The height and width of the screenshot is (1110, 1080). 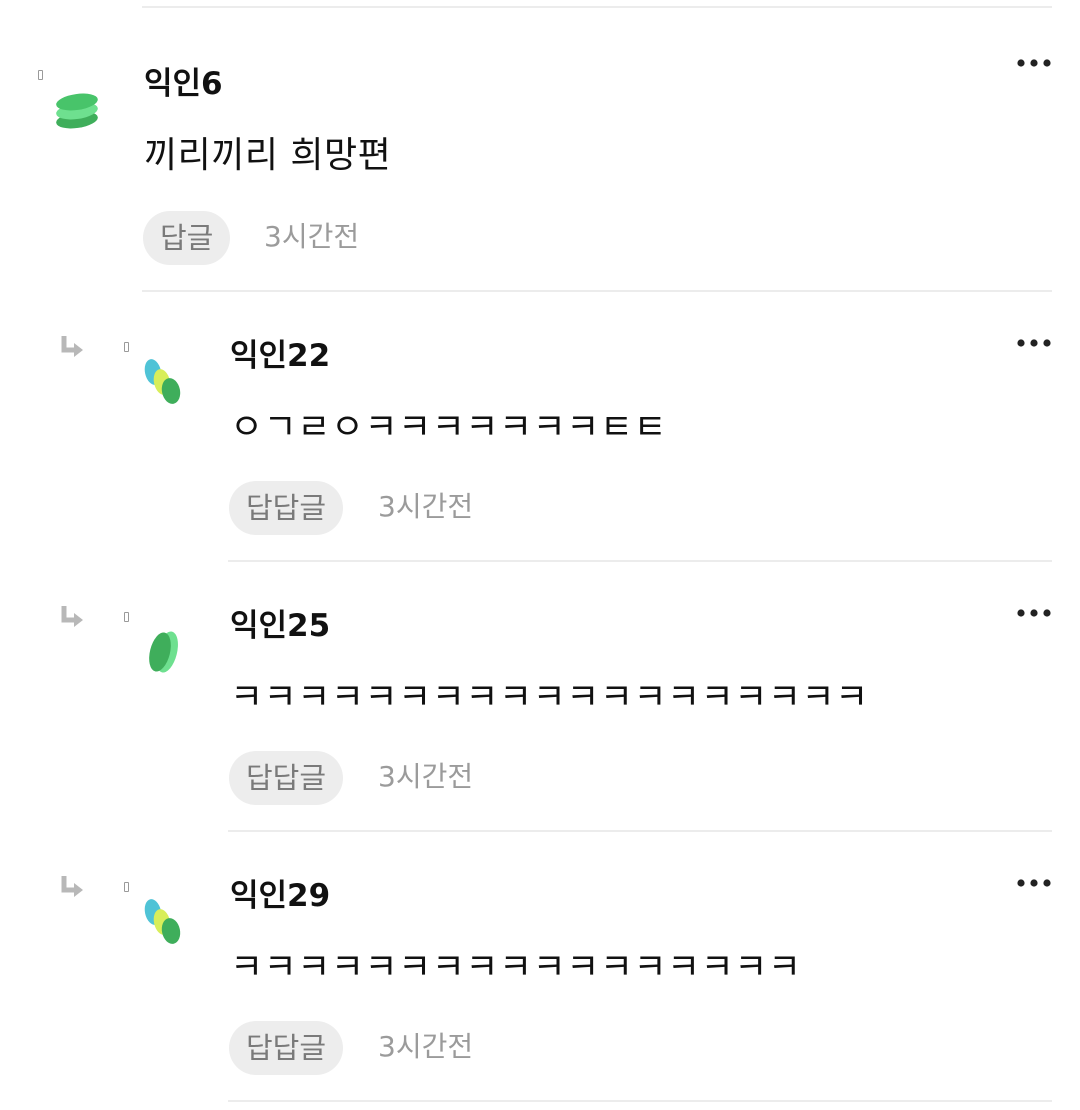 What do you see at coordinates (280, 896) in the screenshot?
I see `comment-author: 익인29` at bounding box center [280, 896].